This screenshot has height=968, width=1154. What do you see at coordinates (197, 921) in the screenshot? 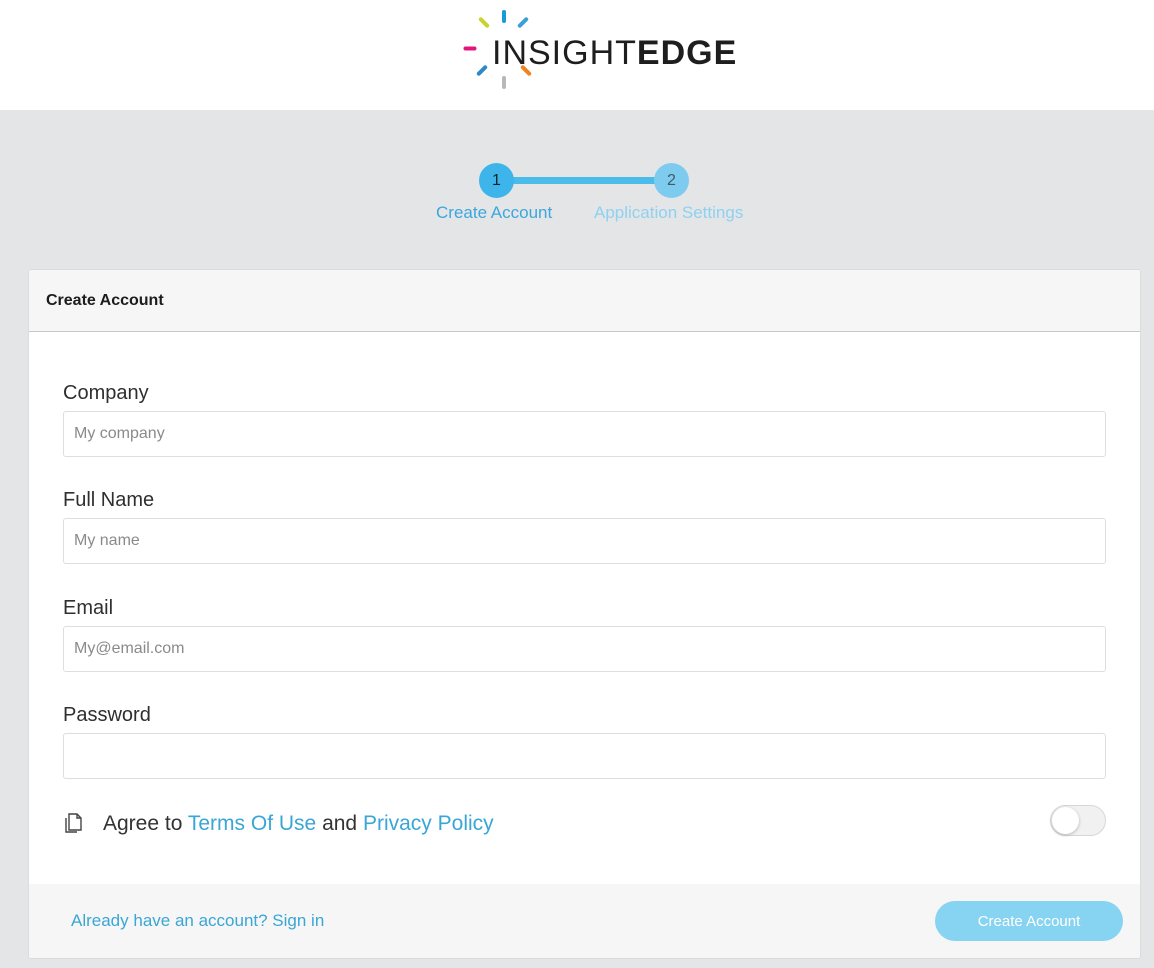
I see `sign-in-link: Already have an account? Sign in` at bounding box center [197, 921].